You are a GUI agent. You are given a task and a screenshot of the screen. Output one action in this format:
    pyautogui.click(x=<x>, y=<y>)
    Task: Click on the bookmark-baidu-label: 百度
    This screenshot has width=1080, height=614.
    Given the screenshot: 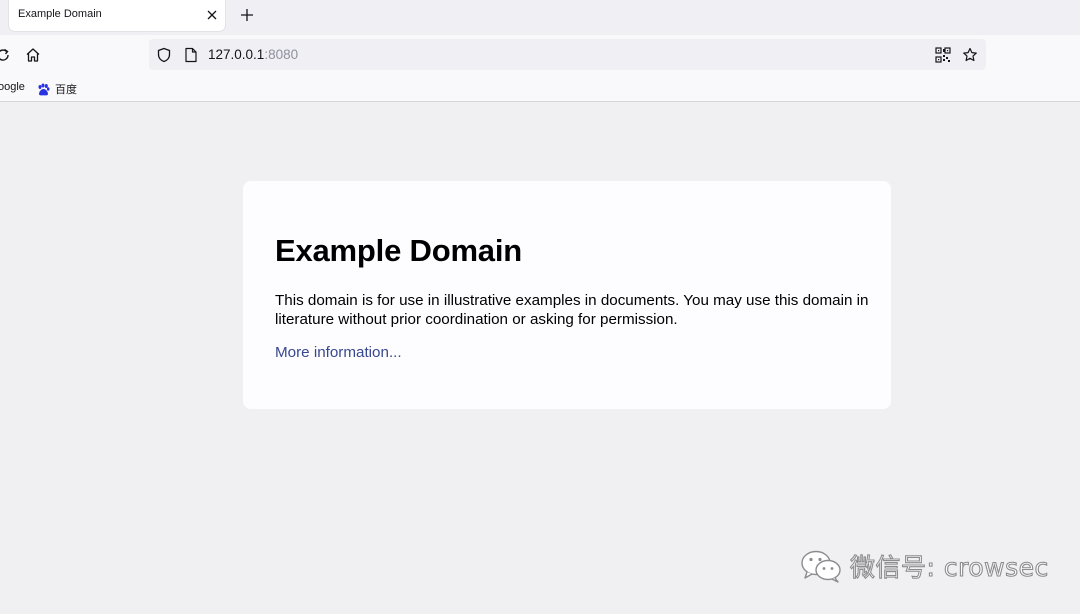 What is the action you would take?
    pyautogui.click(x=66, y=90)
    